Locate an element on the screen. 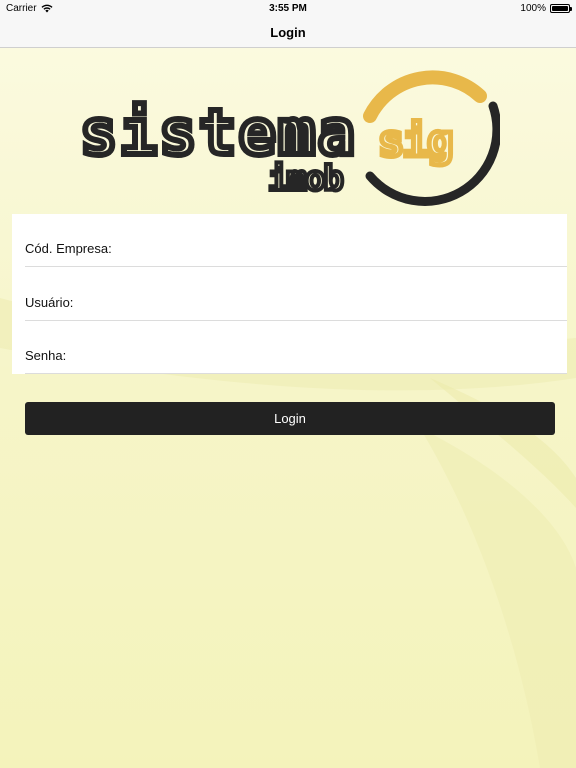 This screenshot has height=768, width=576. status-right: 100% is located at coordinates (546, 8).